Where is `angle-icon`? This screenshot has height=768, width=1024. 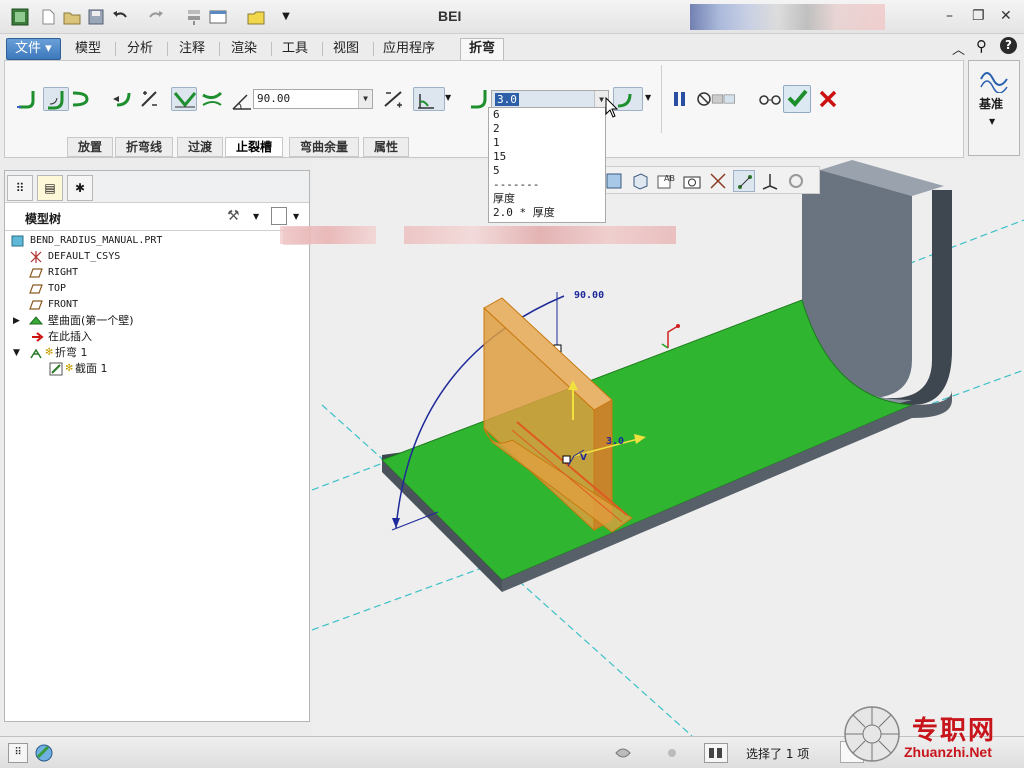
angle-icon is located at coordinates (240, 101).